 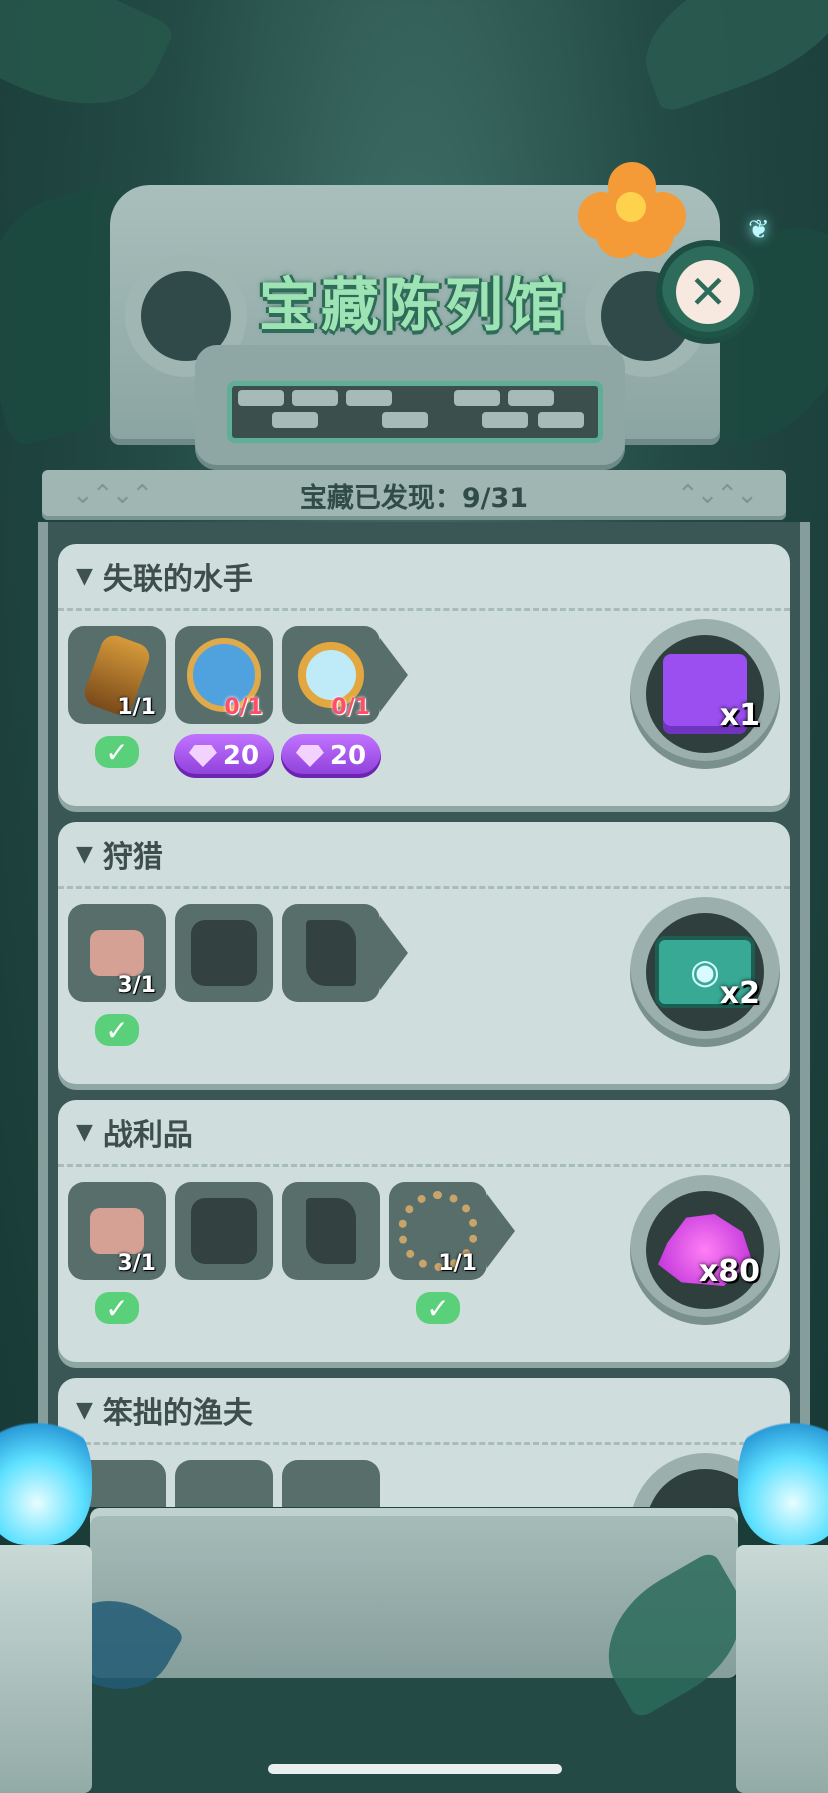 What do you see at coordinates (414, 1735) in the screenshot?
I see `ground` at bounding box center [414, 1735].